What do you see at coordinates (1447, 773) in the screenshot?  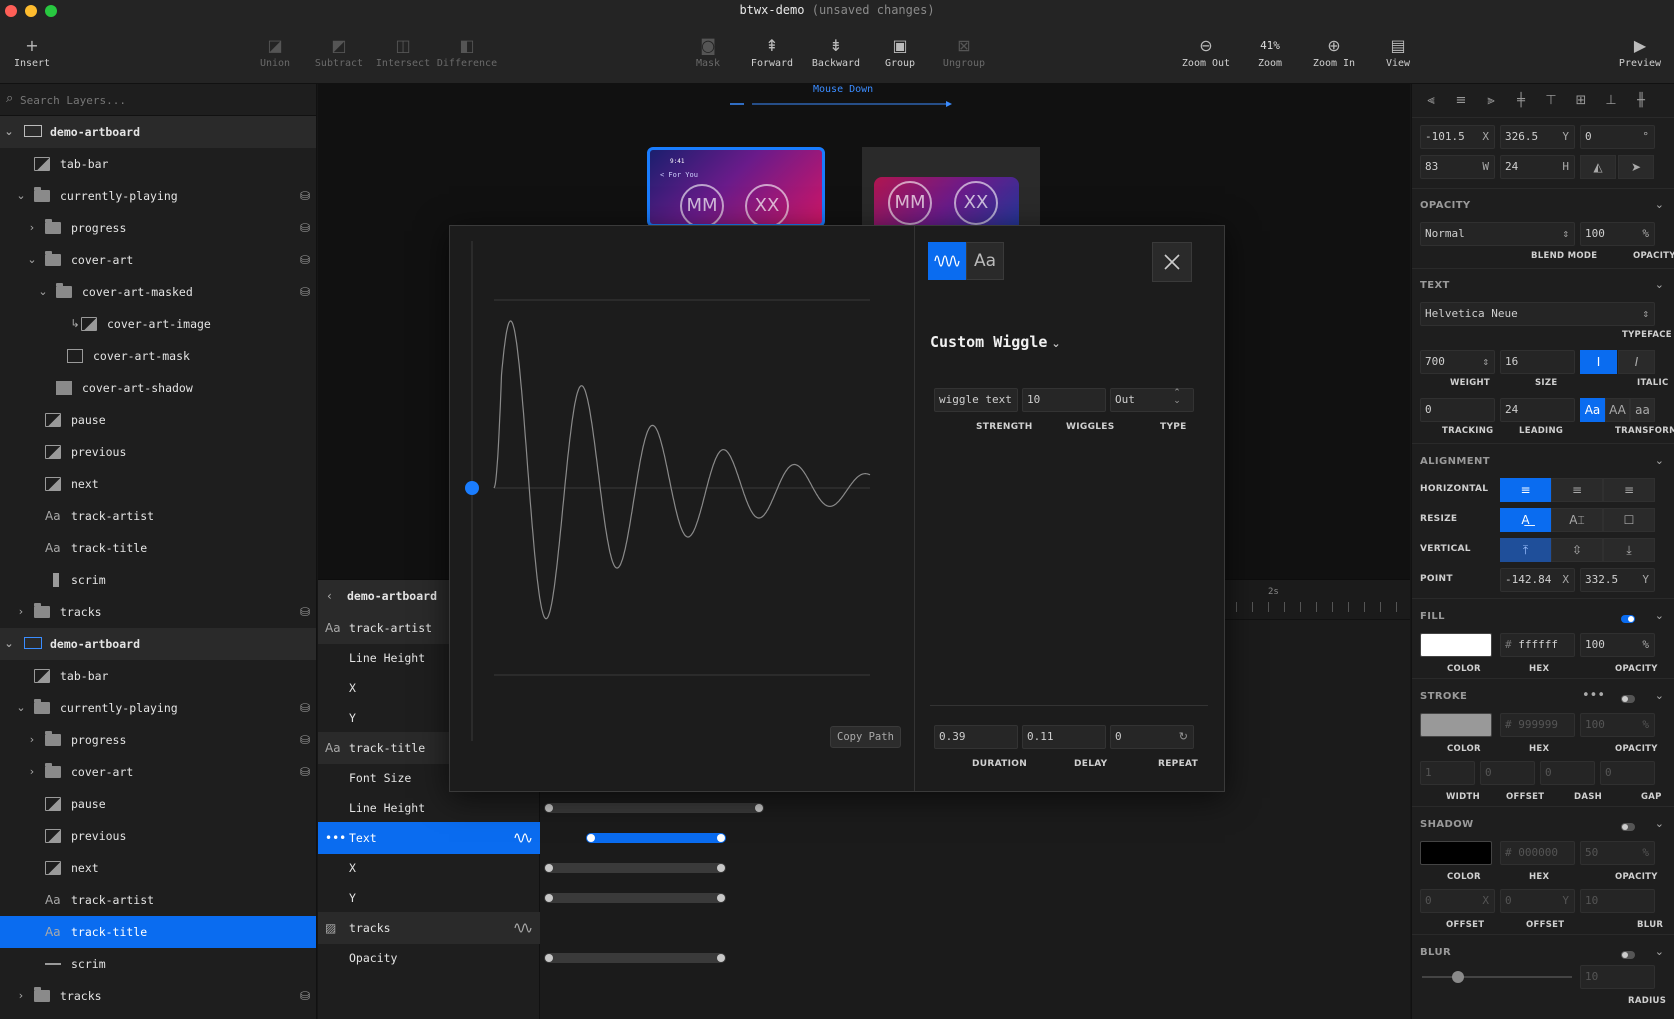 I see `stroke-width-field: 1` at bounding box center [1447, 773].